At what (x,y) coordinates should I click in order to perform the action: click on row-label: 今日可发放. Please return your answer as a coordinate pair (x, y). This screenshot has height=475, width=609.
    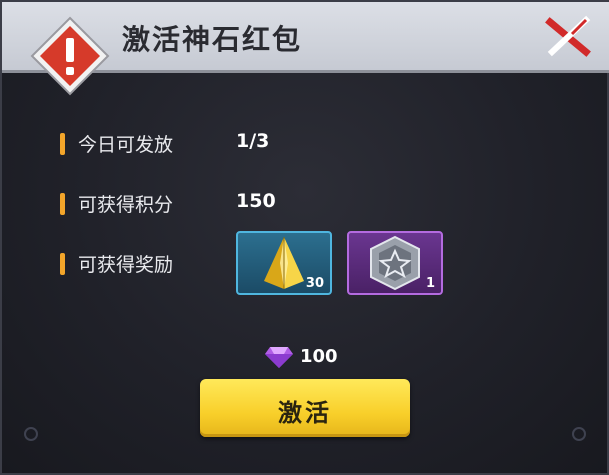
    Looking at the image, I should click on (126, 145).